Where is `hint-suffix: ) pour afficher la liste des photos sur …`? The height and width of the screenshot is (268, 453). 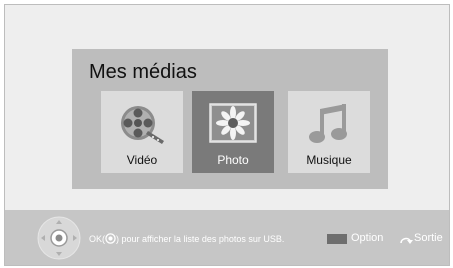
hint-suffix: ) pour afficher la liste des photos sur … is located at coordinates (200, 239).